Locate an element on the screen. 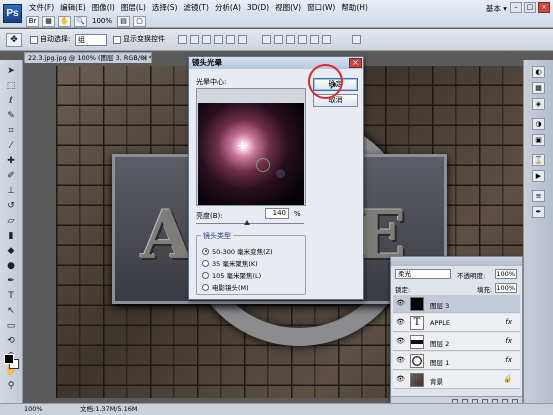 Image resolution: width=553 pixels, height=415 pixels. lens-option: 105 毫米聚焦(L) is located at coordinates (231, 275).